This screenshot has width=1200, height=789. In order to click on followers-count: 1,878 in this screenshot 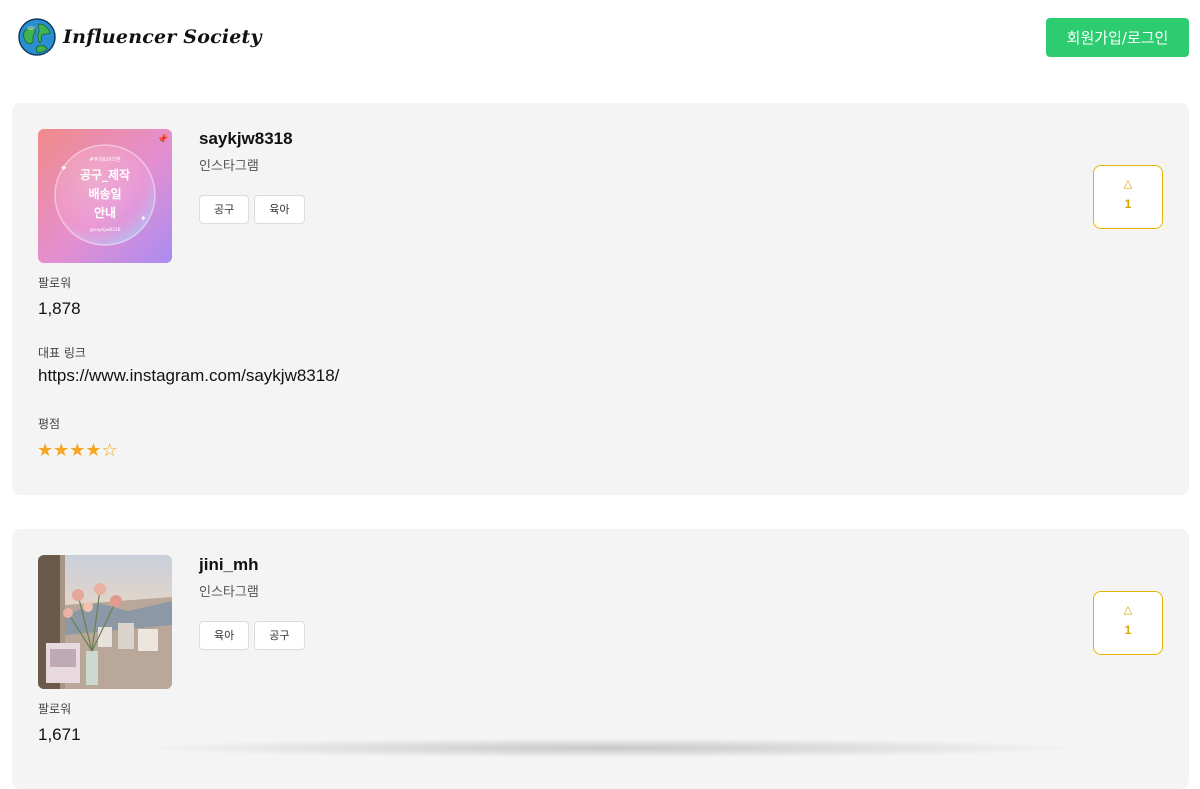, I will do `click(59, 308)`.